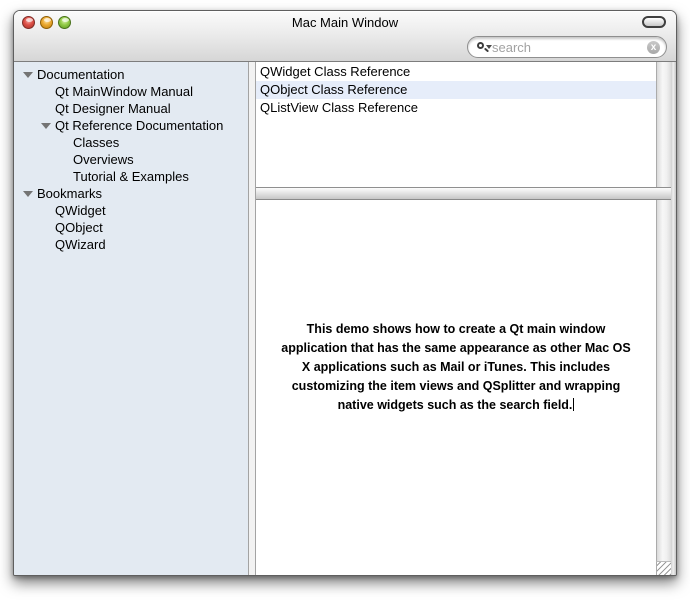 The image size is (690, 600). I want to click on resize-grip, so click(663, 568).